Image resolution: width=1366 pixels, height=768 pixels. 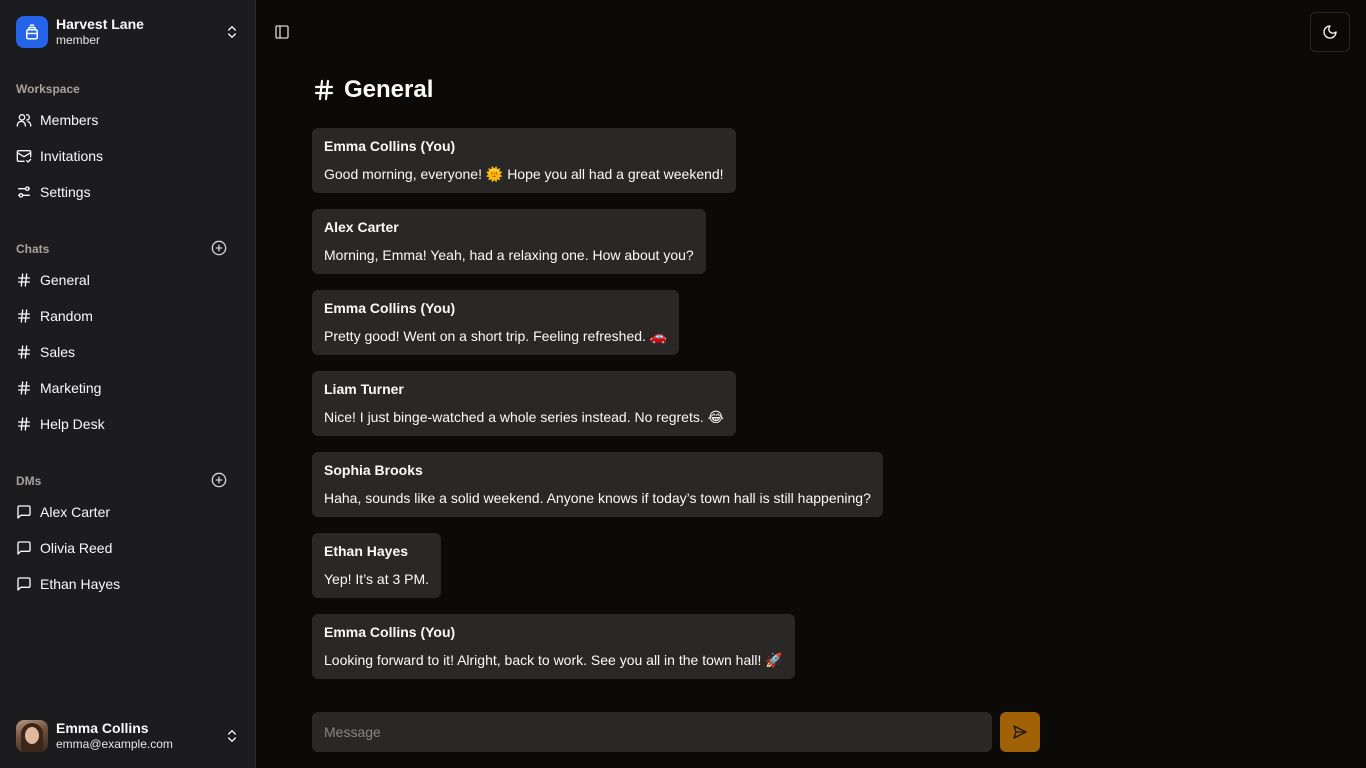 I want to click on sidebar-item-help-desk: Help Desk, so click(x=128, y=424).